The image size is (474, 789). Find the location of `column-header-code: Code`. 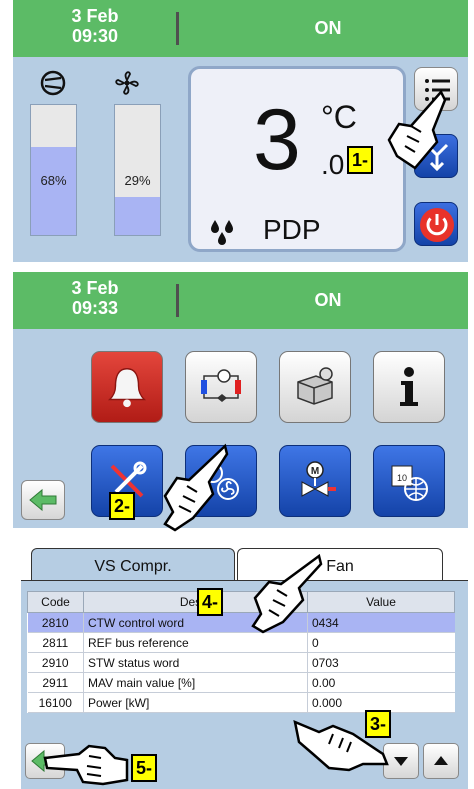

column-header-code: Code is located at coordinates (55, 602).